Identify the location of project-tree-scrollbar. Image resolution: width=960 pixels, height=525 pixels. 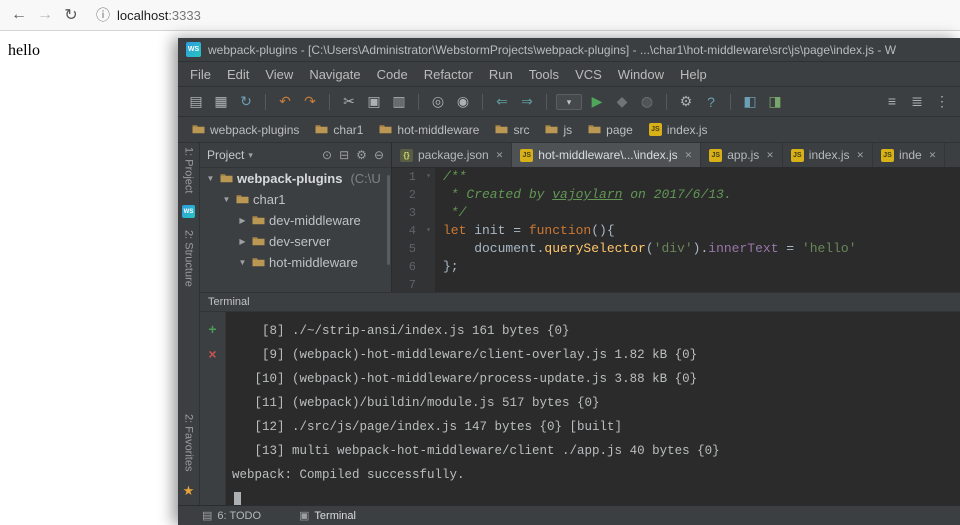
(388, 220).